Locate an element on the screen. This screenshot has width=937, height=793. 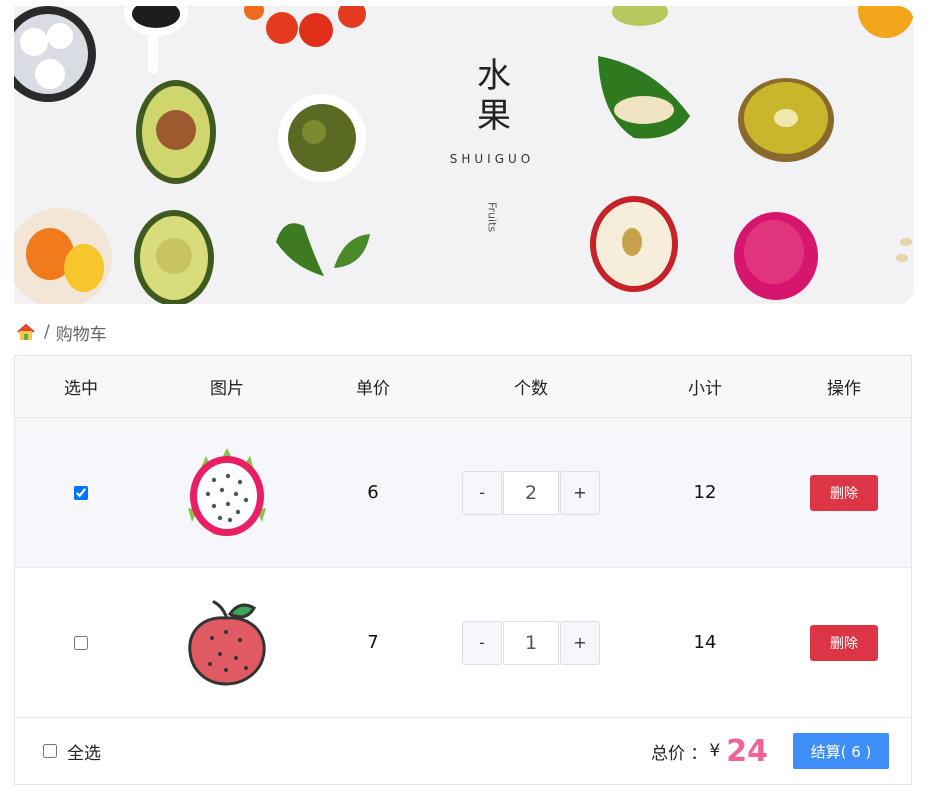
banner-title-line2: 果 is located at coordinates (494, 116).